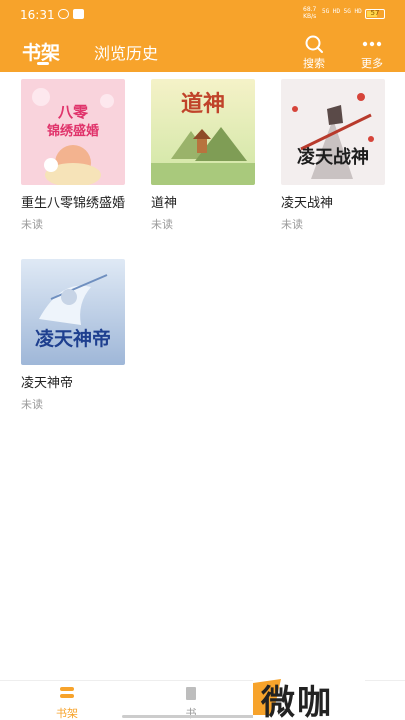 The height and width of the screenshot is (720, 405). What do you see at coordinates (307, 203) in the screenshot?
I see `book-title: 凌天战神` at bounding box center [307, 203].